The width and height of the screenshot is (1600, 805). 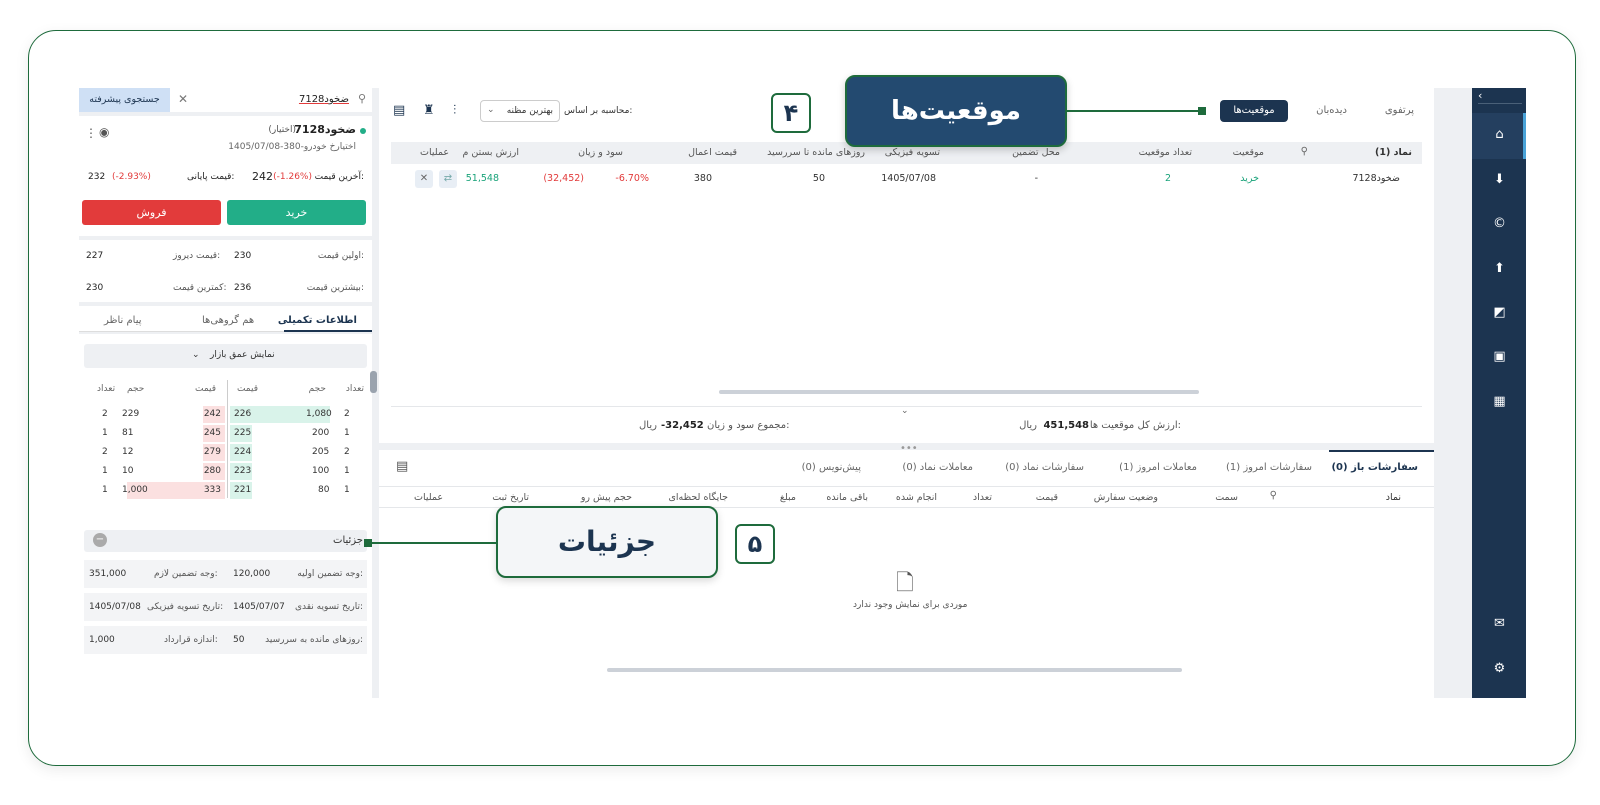 What do you see at coordinates (648, 425) in the screenshot?
I see `total-pnl-currency: ریال` at bounding box center [648, 425].